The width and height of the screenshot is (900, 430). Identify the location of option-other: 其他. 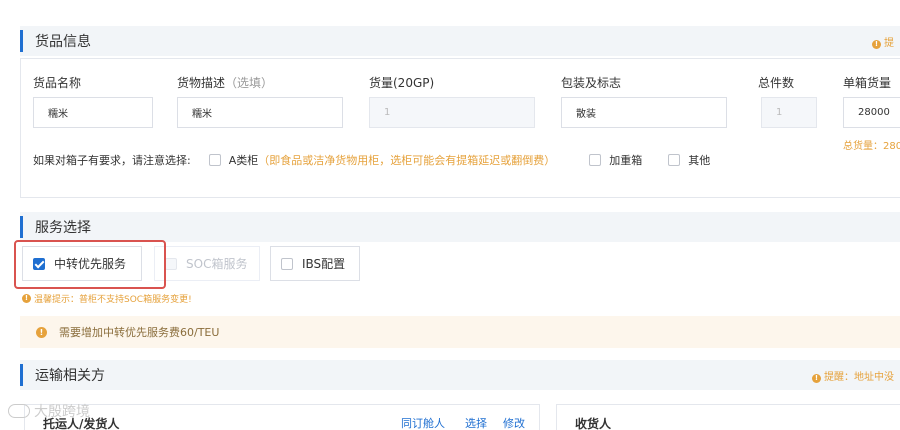
(689, 160).